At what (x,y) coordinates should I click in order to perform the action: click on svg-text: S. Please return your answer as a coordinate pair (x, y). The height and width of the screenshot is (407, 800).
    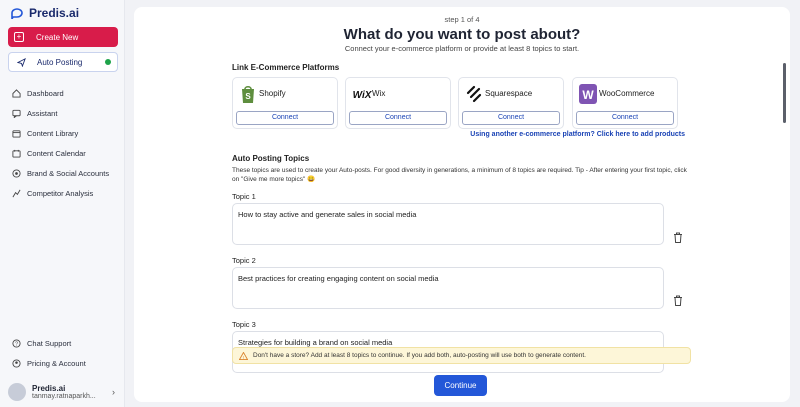
    Looking at the image, I should click on (248, 96).